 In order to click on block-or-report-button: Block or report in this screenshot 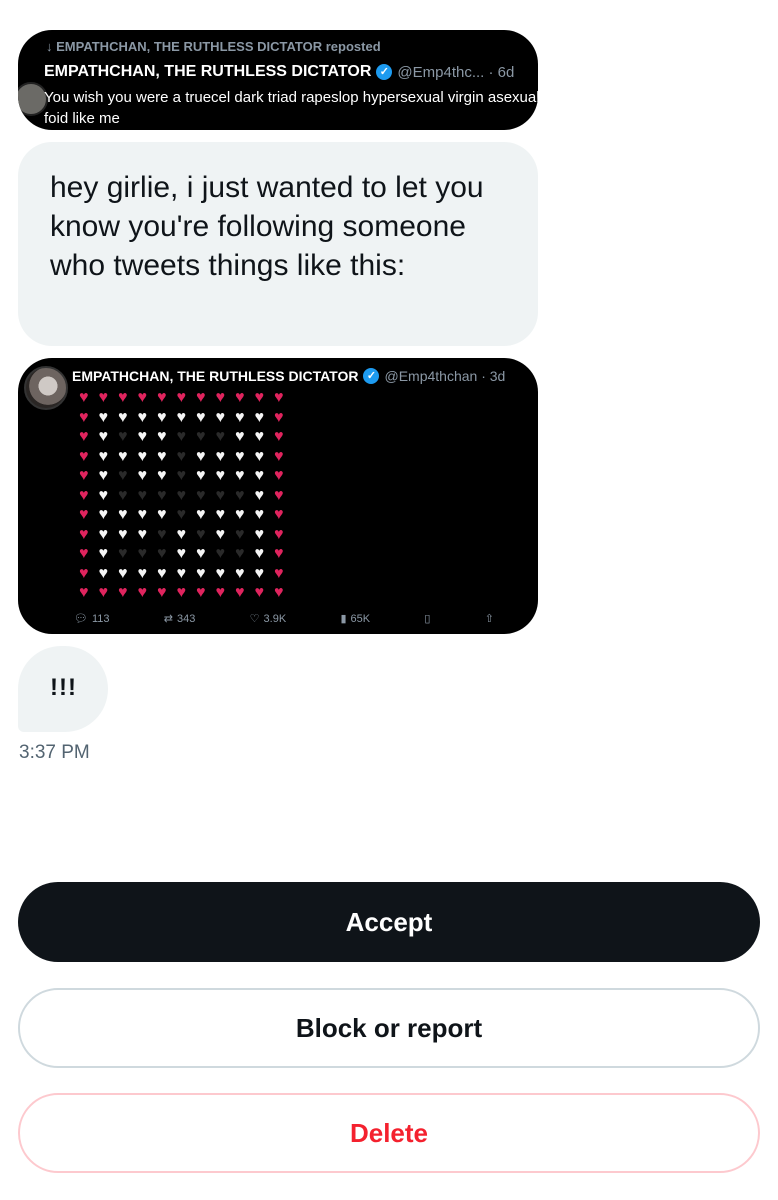, I will do `click(389, 1028)`.